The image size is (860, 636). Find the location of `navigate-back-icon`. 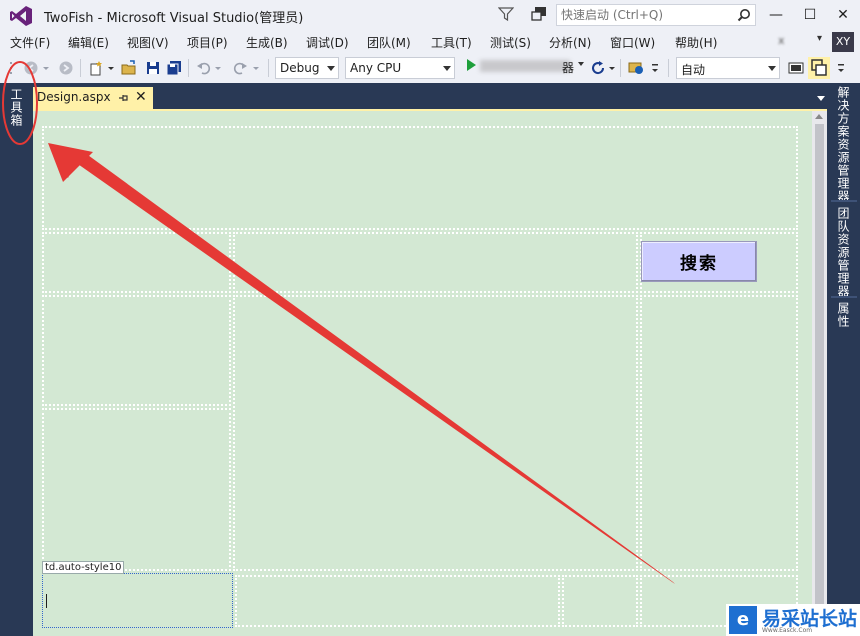

navigate-back-icon is located at coordinates (31, 68).